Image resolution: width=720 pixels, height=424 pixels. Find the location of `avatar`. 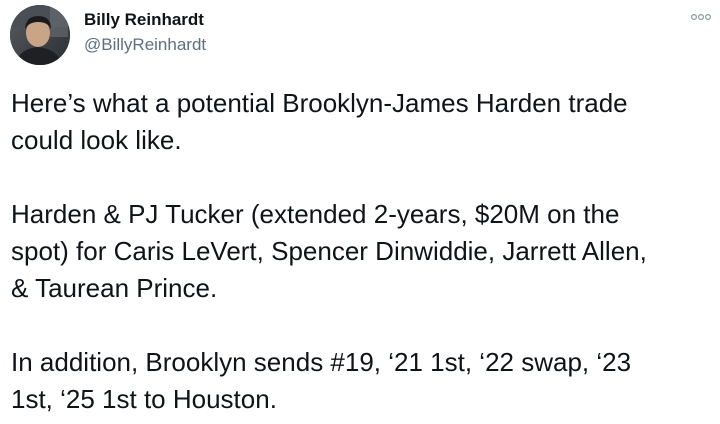

avatar is located at coordinates (40, 35).